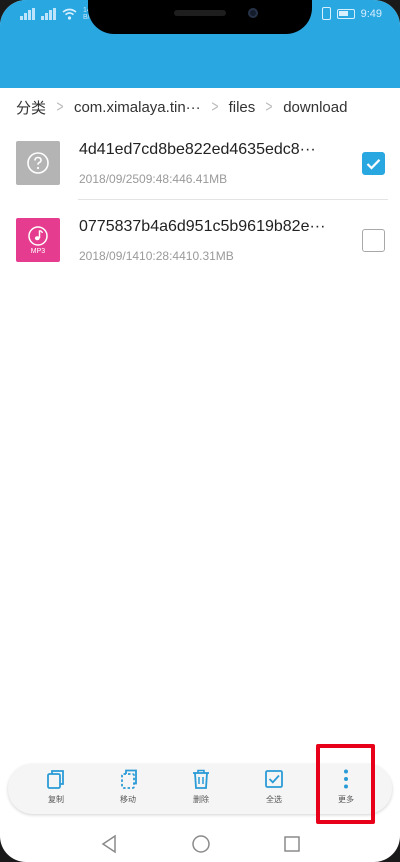  Describe the element at coordinates (253, 13) in the screenshot. I see `camera-icon` at that location.